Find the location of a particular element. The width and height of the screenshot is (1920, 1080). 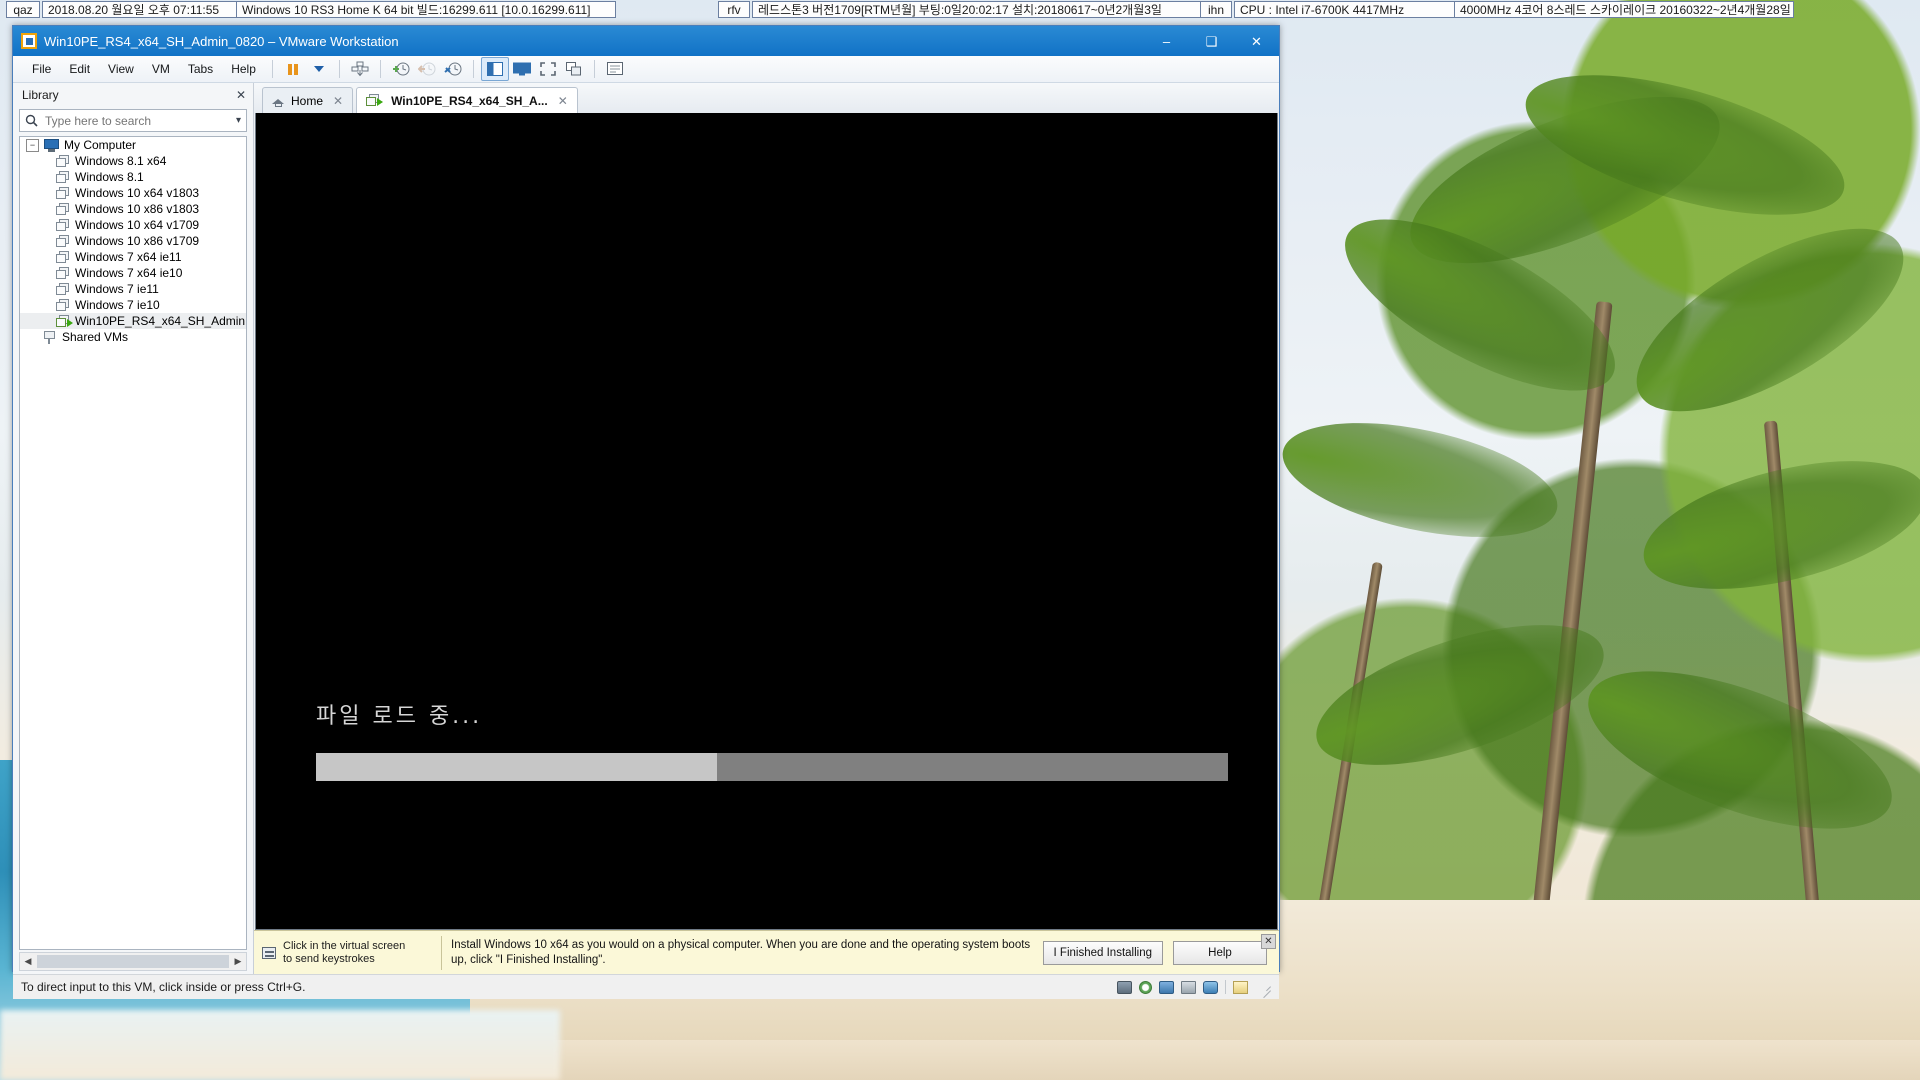

menu-view: View is located at coordinates (121, 69).